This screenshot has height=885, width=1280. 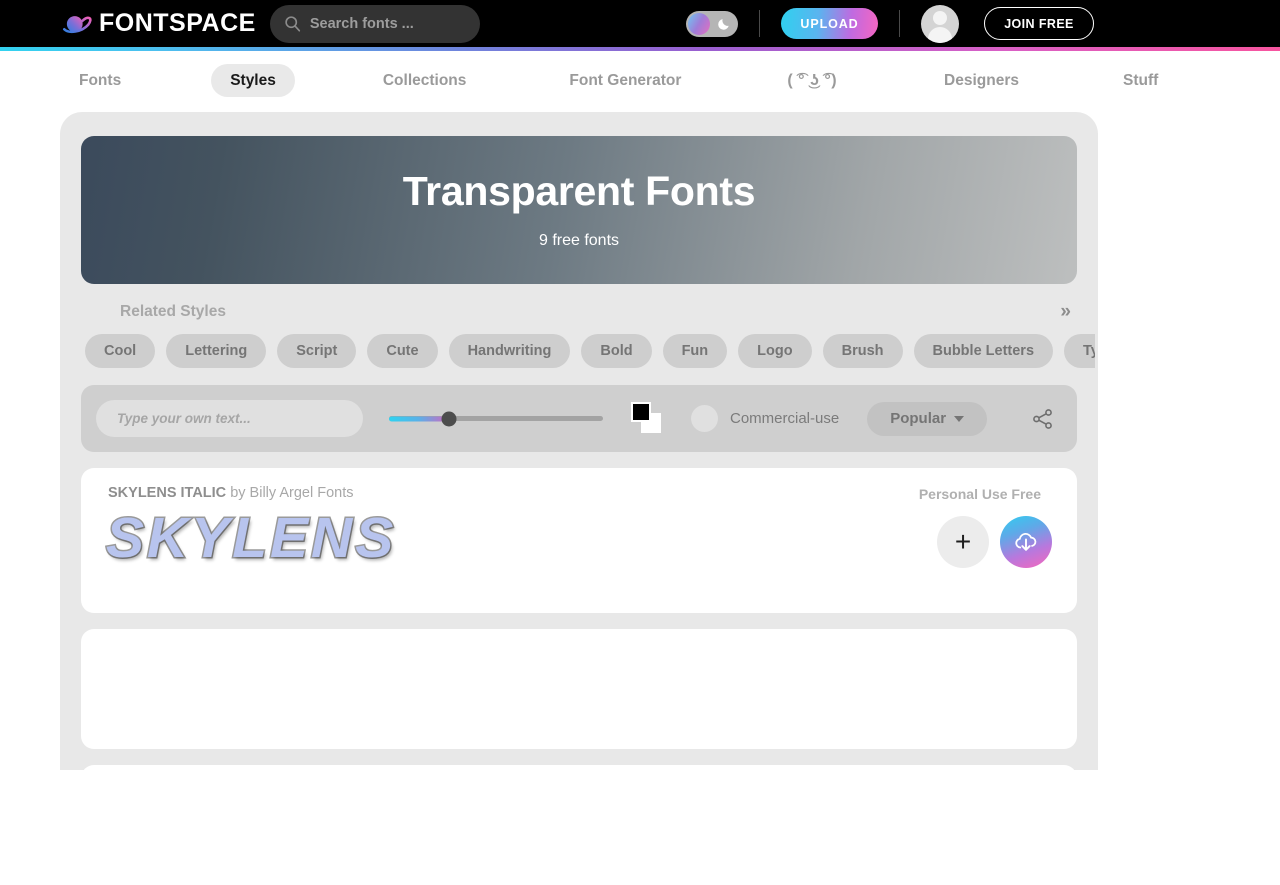 I want to click on nav-item-collections: Collections, so click(x=425, y=81).